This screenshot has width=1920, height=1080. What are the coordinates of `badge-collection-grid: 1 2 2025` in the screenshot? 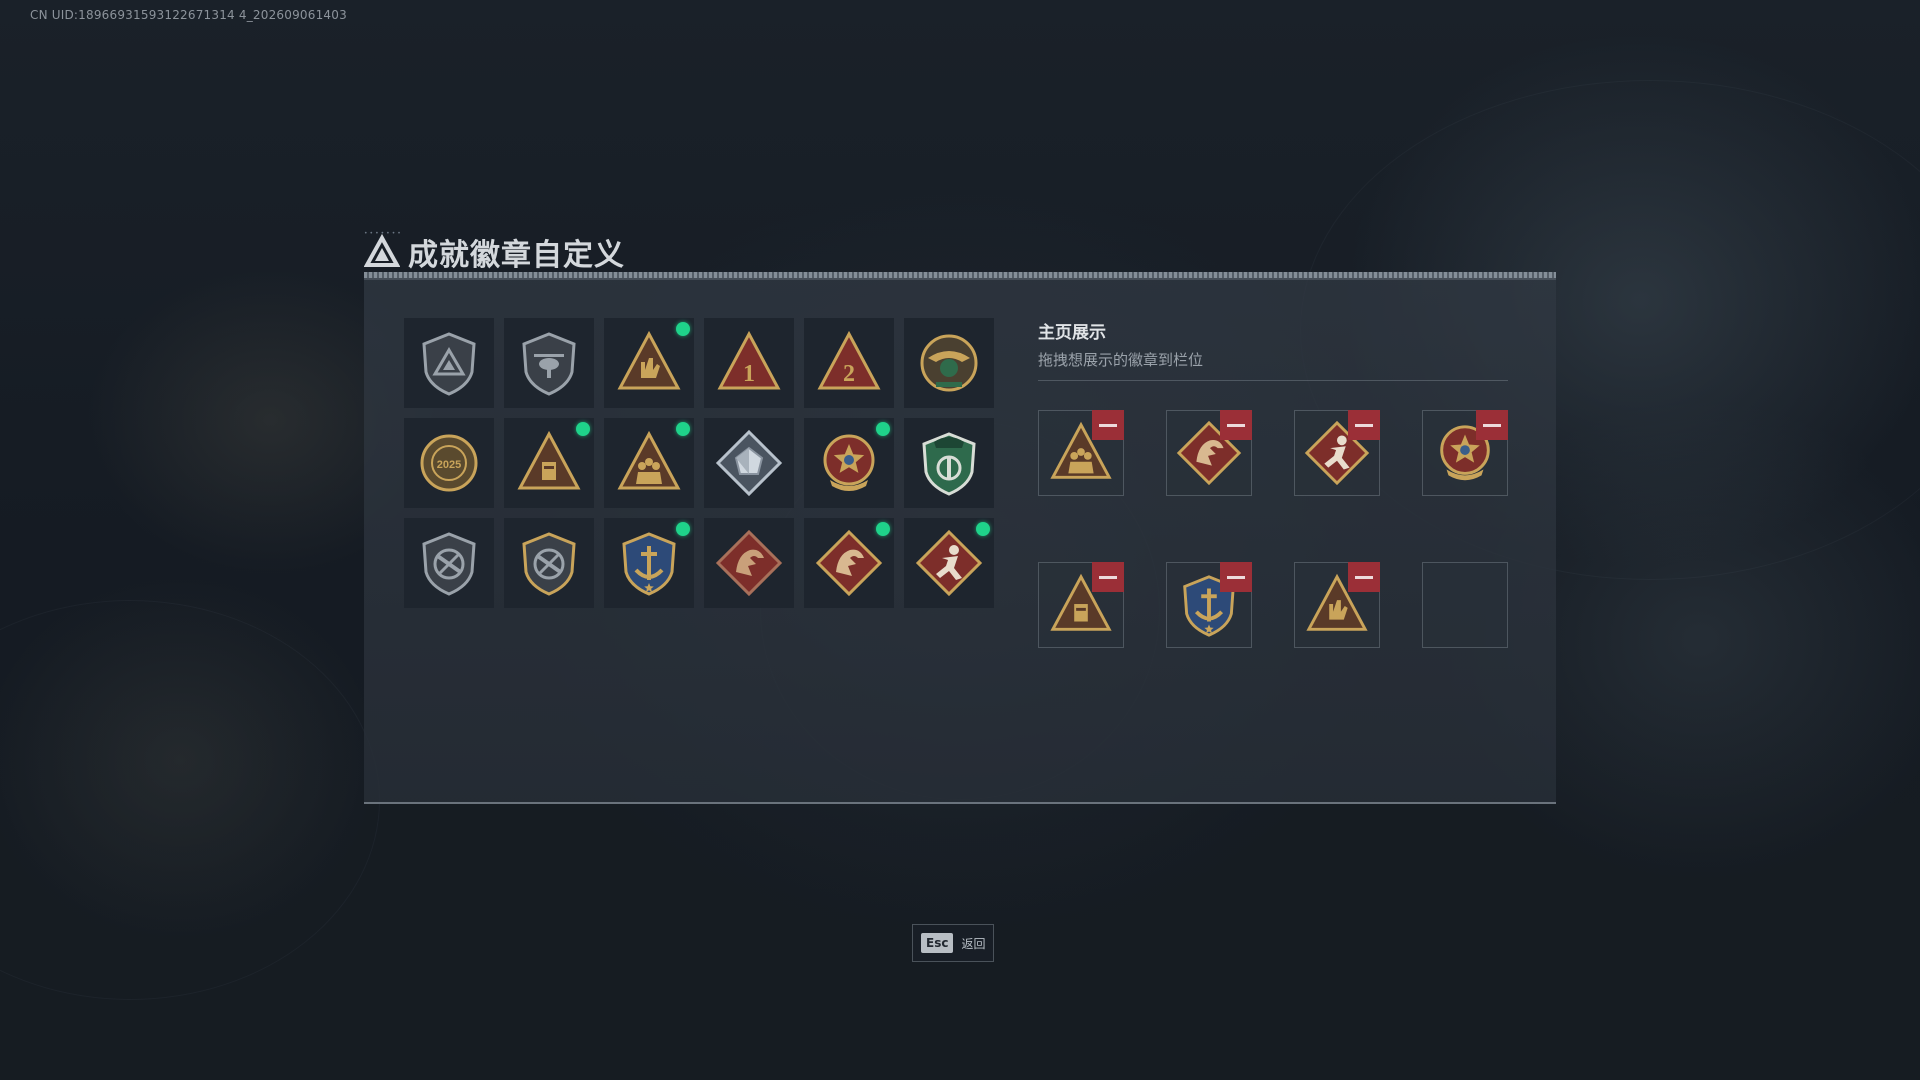 It's located at (699, 463).